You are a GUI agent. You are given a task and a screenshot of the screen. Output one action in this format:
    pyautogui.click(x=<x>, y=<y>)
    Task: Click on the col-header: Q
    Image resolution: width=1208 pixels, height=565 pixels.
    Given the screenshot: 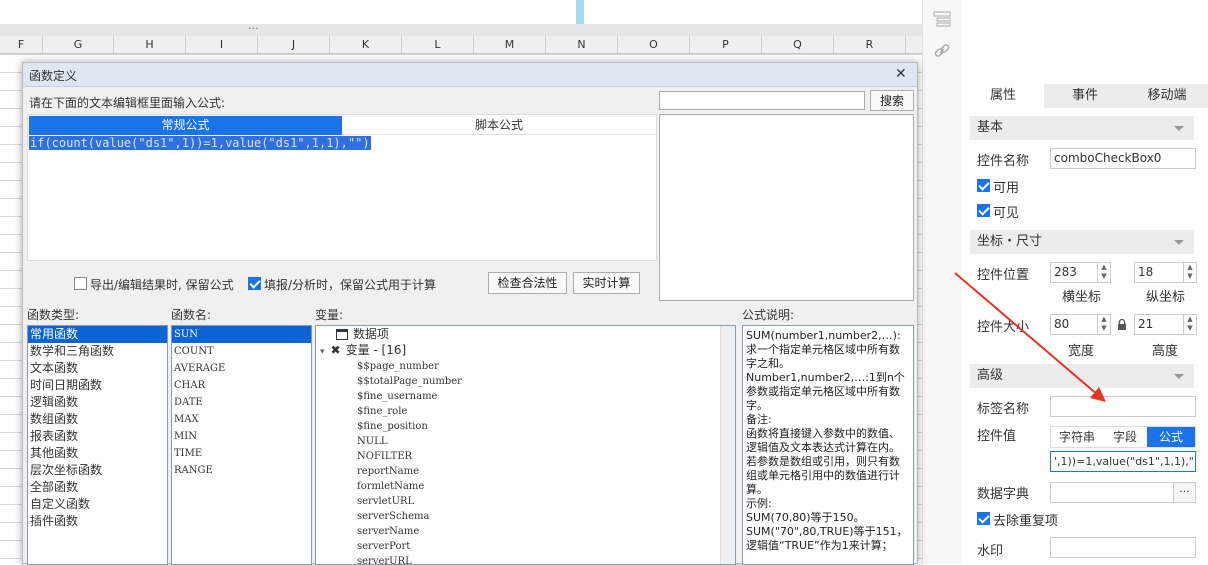 What is the action you would take?
    pyautogui.click(x=798, y=45)
    